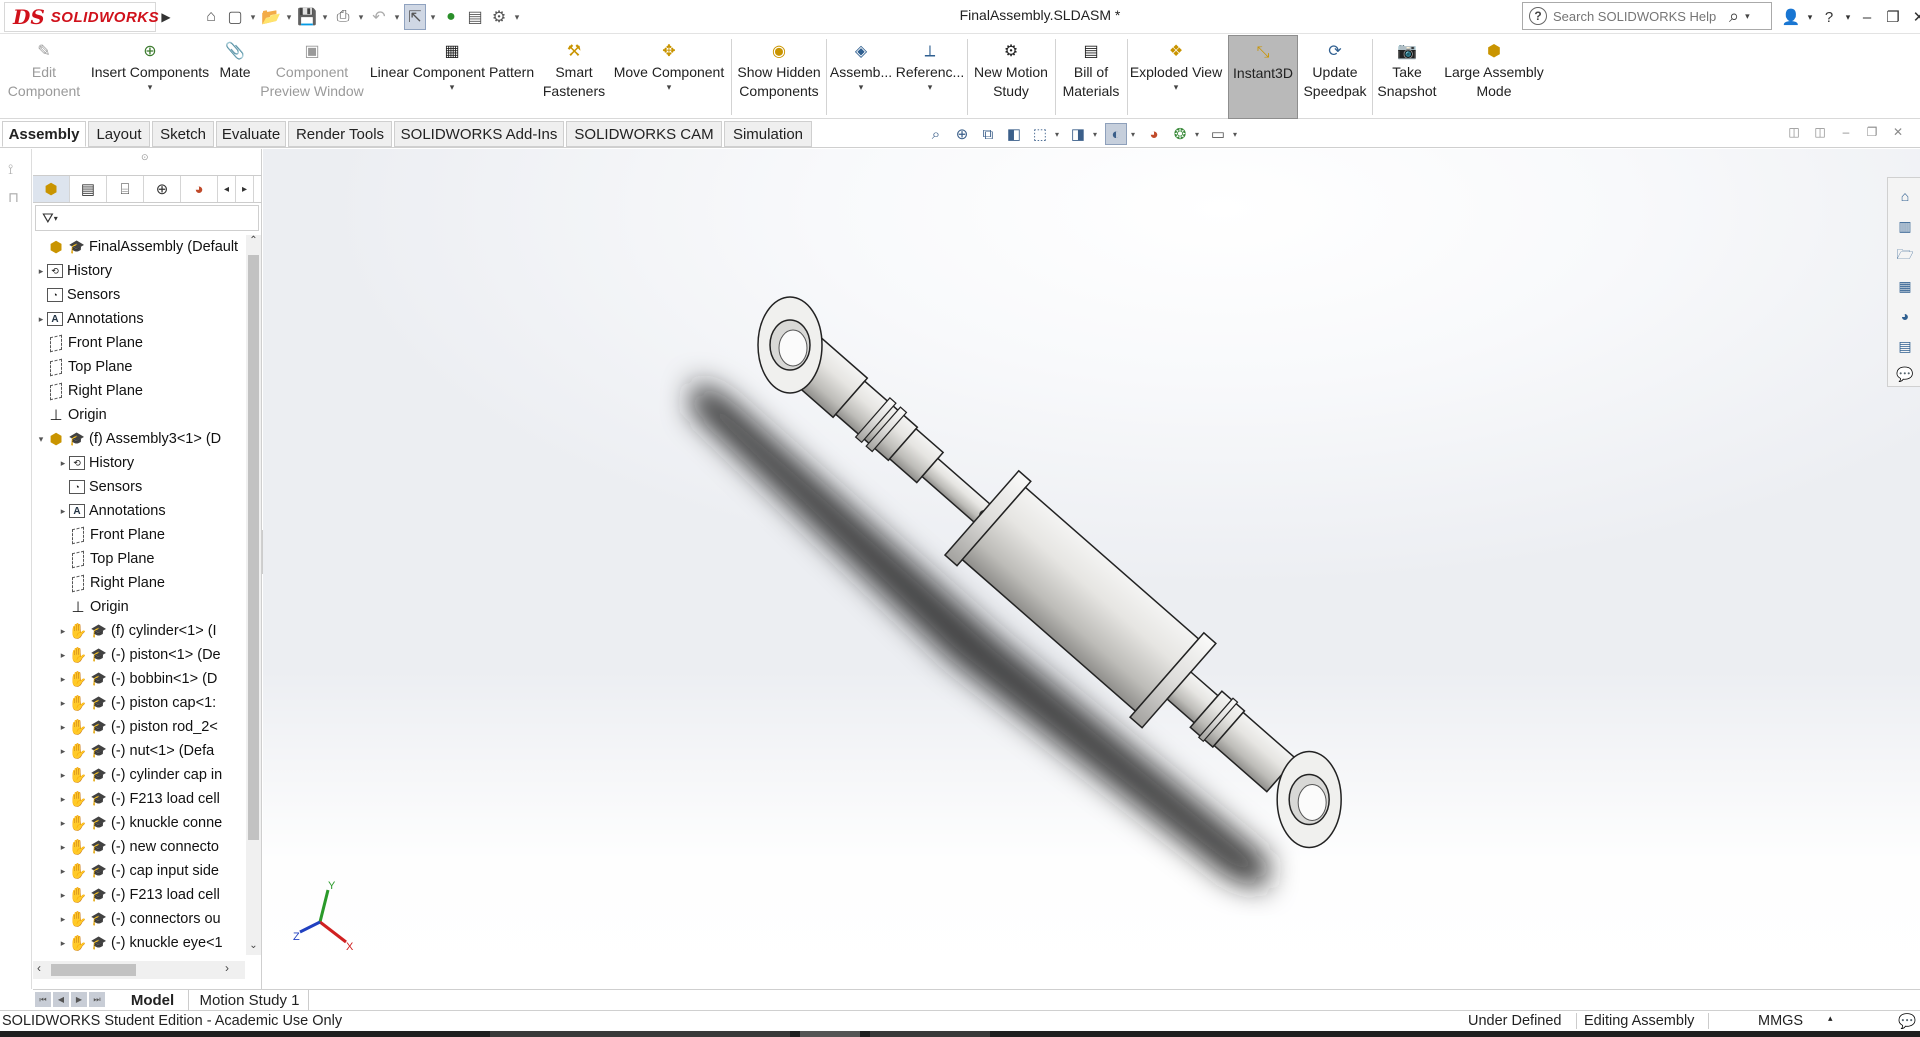  Describe the element at coordinates (1810, 17) in the screenshot. I see `user-dropdown-icon: ▾` at that location.